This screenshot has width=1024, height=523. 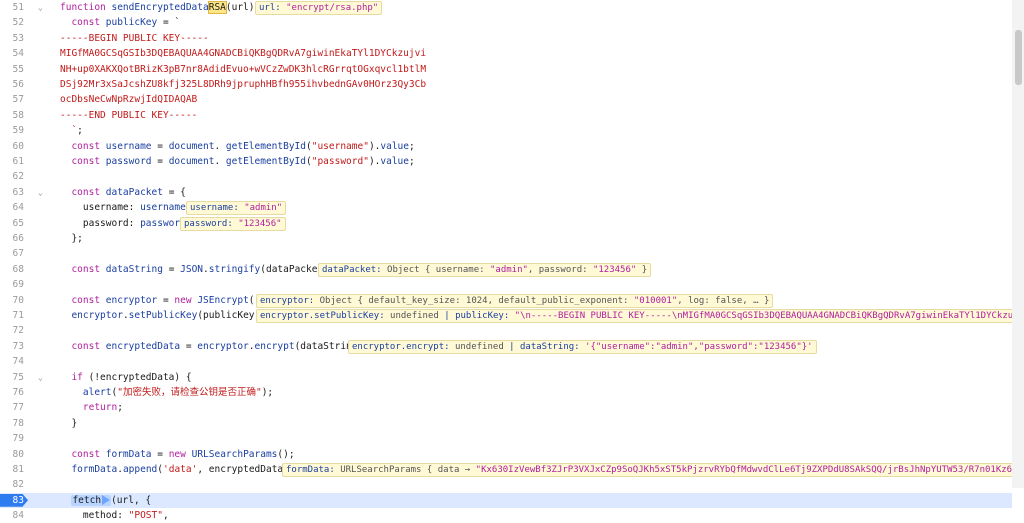 What do you see at coordinates (506, 330) in the screenshot?
I see `code-line: 72` at bounding box center [506, 330].